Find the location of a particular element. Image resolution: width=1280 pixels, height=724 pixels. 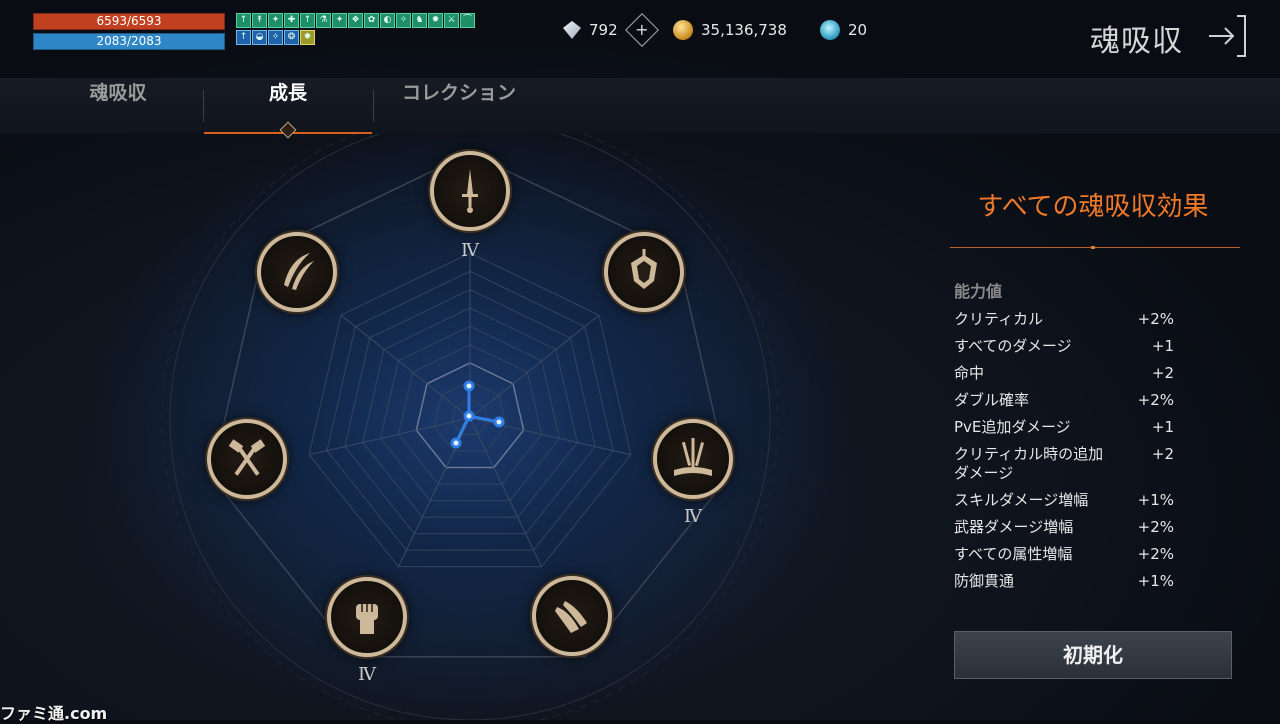

status-bars: 6593/6593 2083/2083 is located at coordinates (129, 33).